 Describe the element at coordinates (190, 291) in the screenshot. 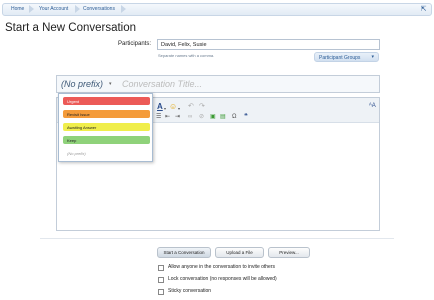

I see `sticky-label: Sticky conversation` at that location.